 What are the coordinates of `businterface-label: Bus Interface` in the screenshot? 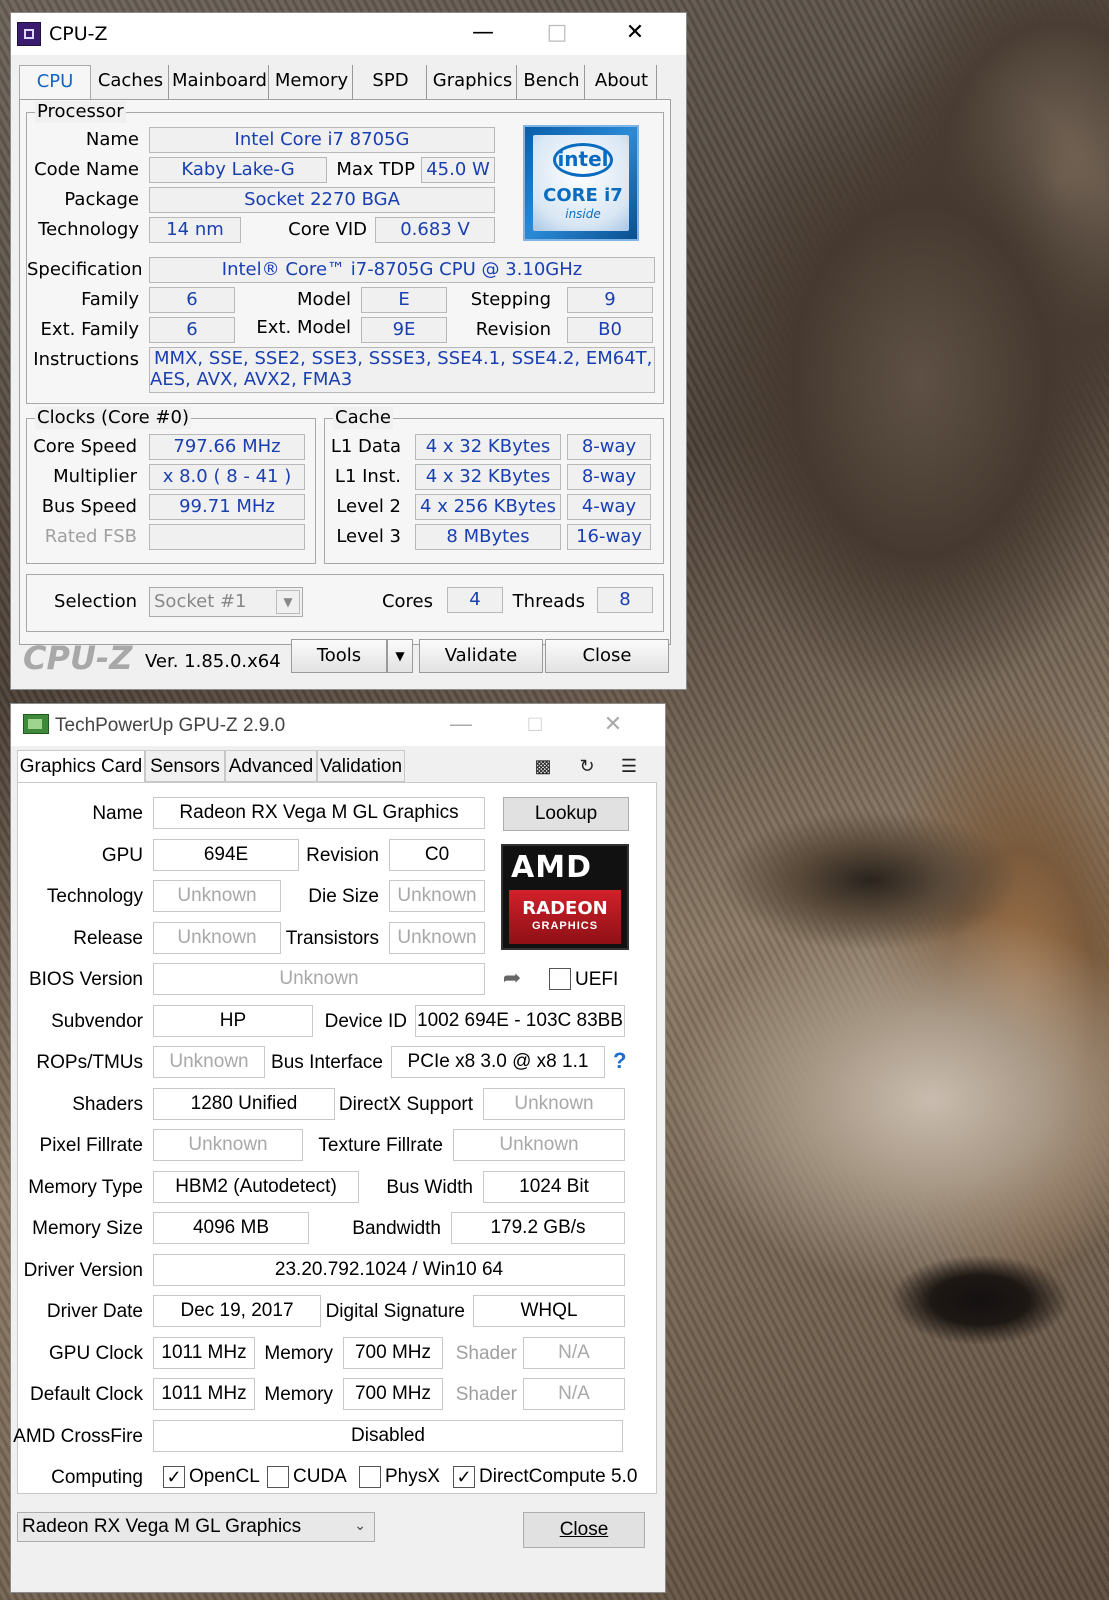 It's located at (327, 1062).